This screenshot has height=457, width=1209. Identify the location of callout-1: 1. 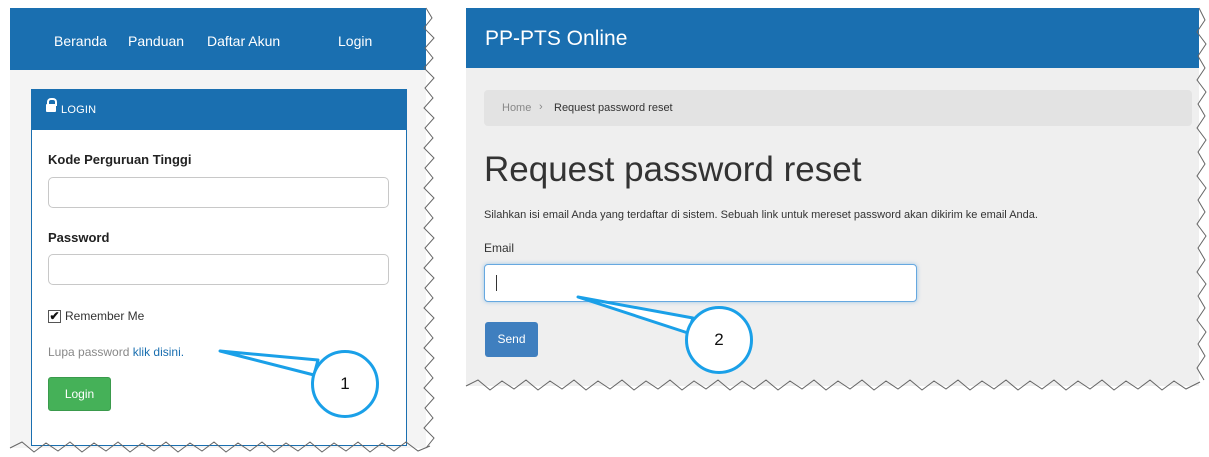
(345, 384).